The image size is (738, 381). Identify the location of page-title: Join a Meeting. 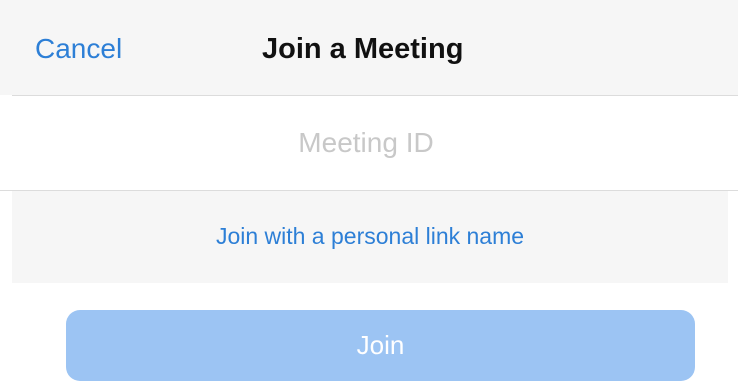
(363, 49).